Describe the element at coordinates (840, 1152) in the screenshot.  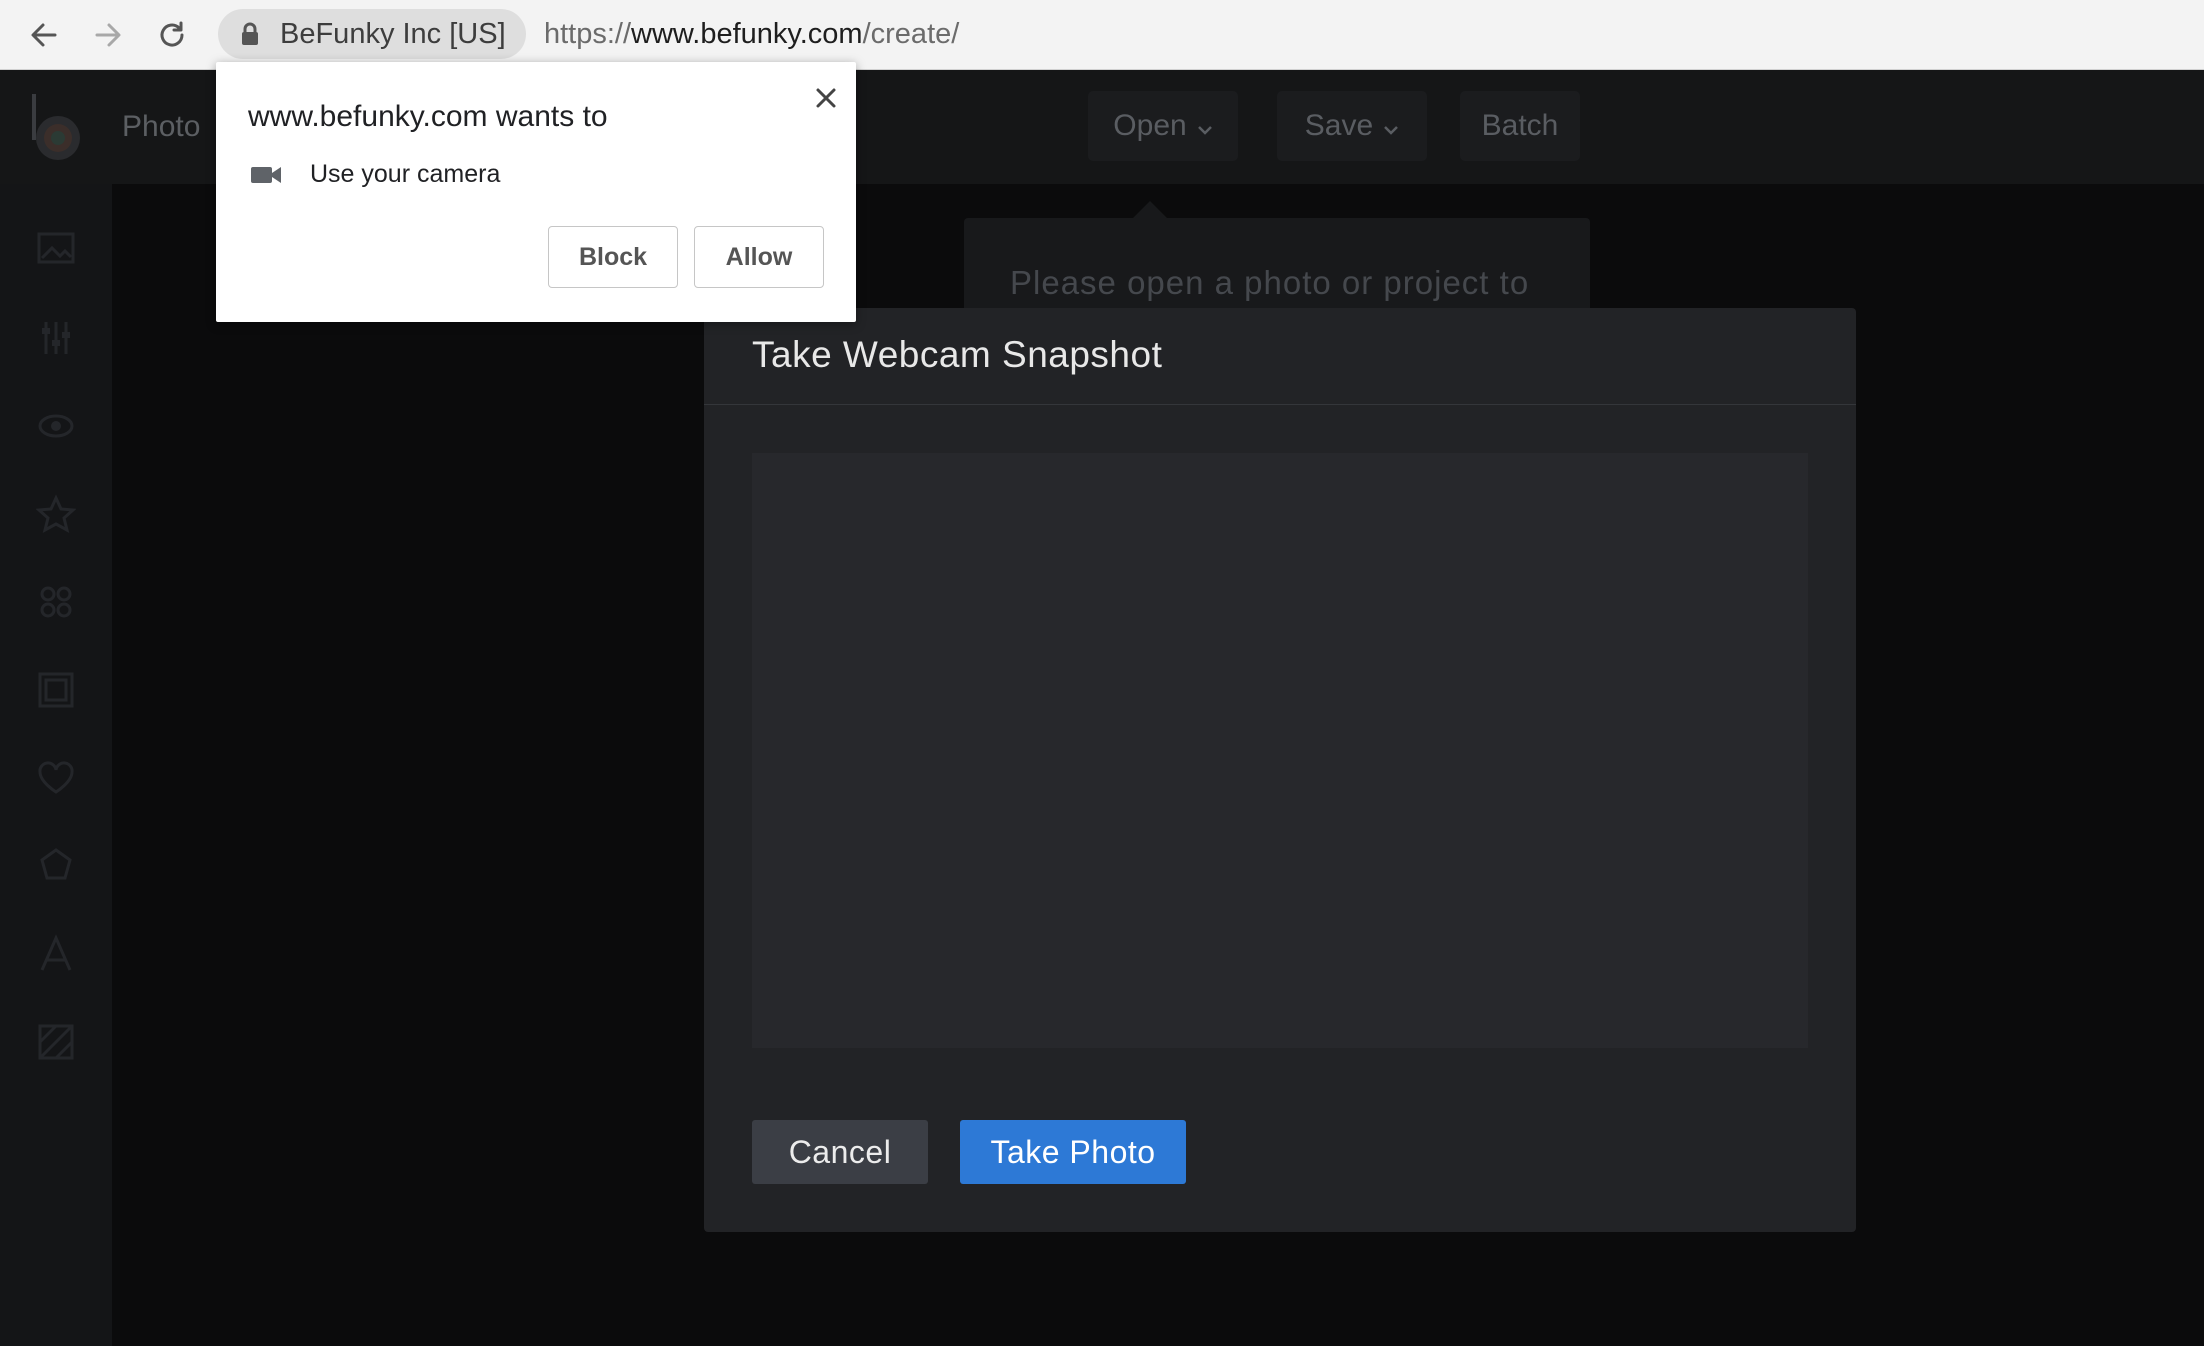
I see `cancel-button: Cancel` at that location.